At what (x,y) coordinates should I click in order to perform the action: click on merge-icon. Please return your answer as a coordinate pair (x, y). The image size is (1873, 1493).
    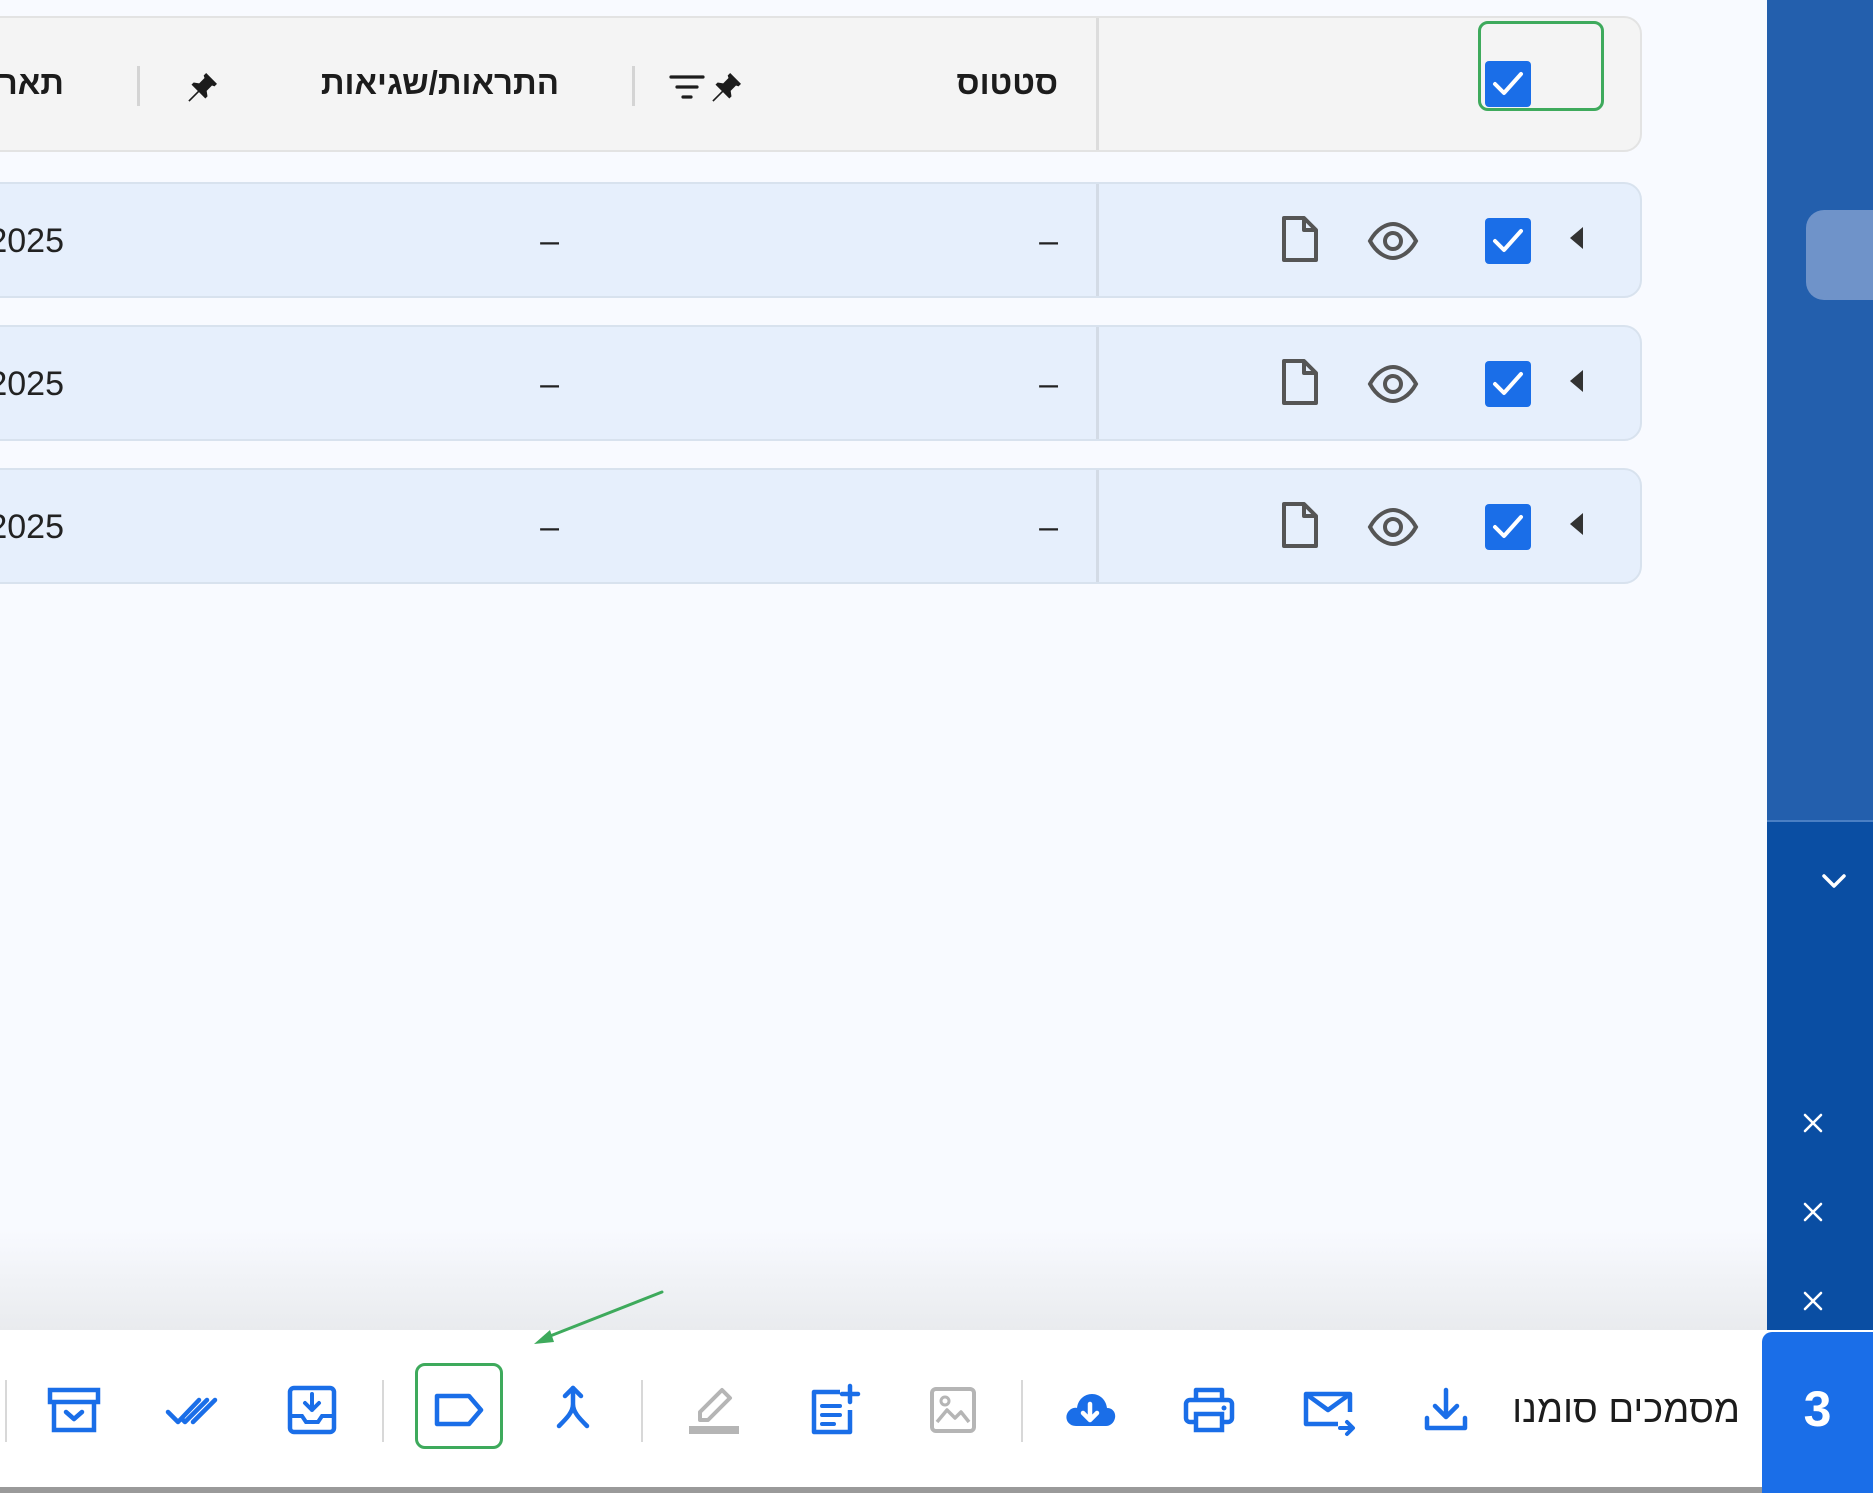
    Looking at the image, I should click on (573, 1410).